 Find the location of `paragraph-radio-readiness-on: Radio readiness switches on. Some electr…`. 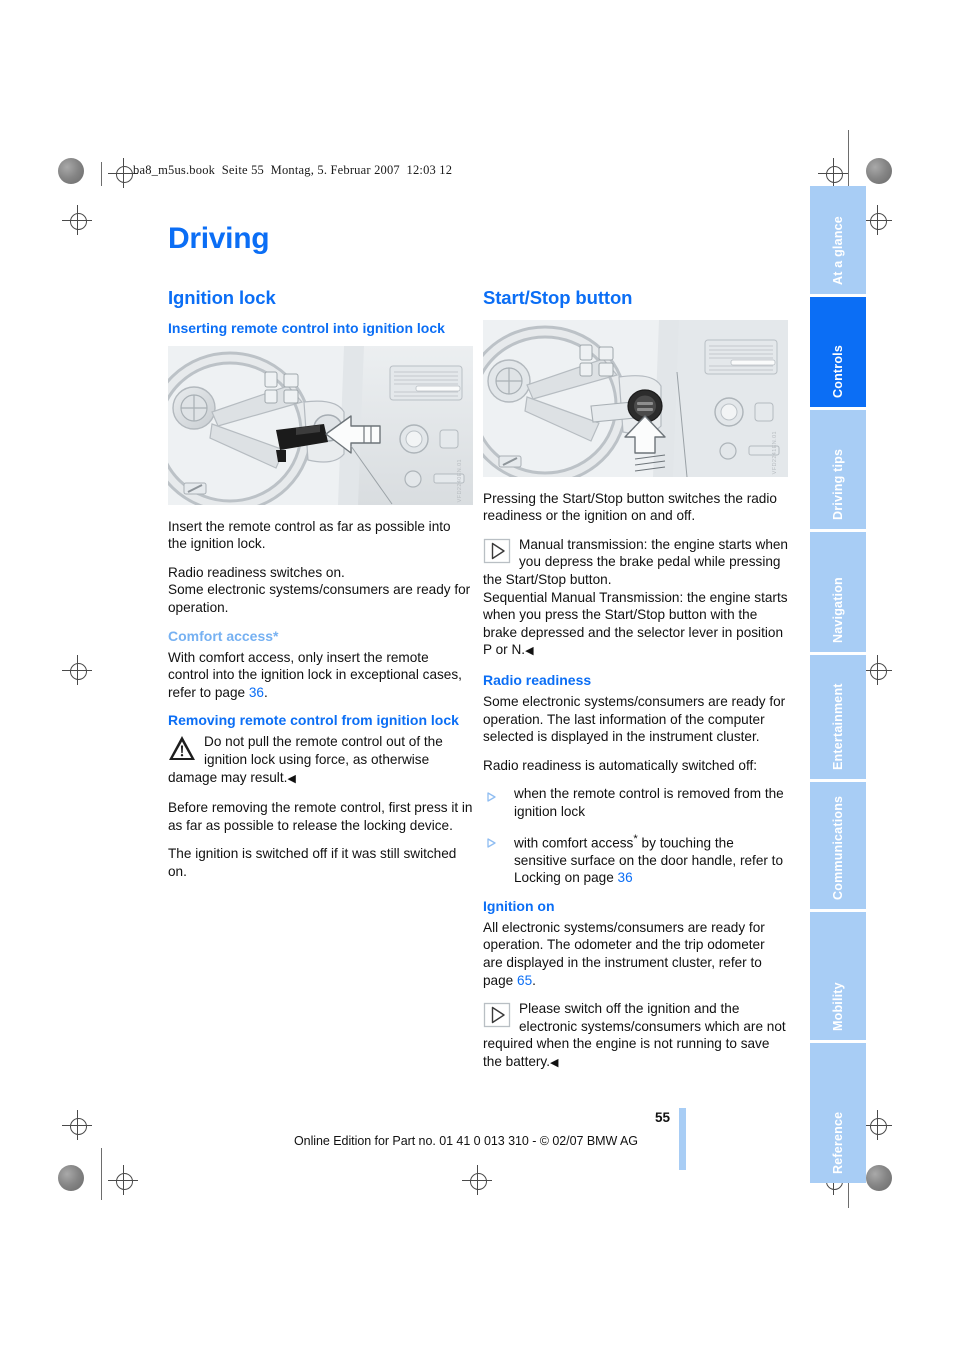

paragraph-radio-readiness-on: Radio readiness switches on. Some electr… is located at coordinates (319, 589).